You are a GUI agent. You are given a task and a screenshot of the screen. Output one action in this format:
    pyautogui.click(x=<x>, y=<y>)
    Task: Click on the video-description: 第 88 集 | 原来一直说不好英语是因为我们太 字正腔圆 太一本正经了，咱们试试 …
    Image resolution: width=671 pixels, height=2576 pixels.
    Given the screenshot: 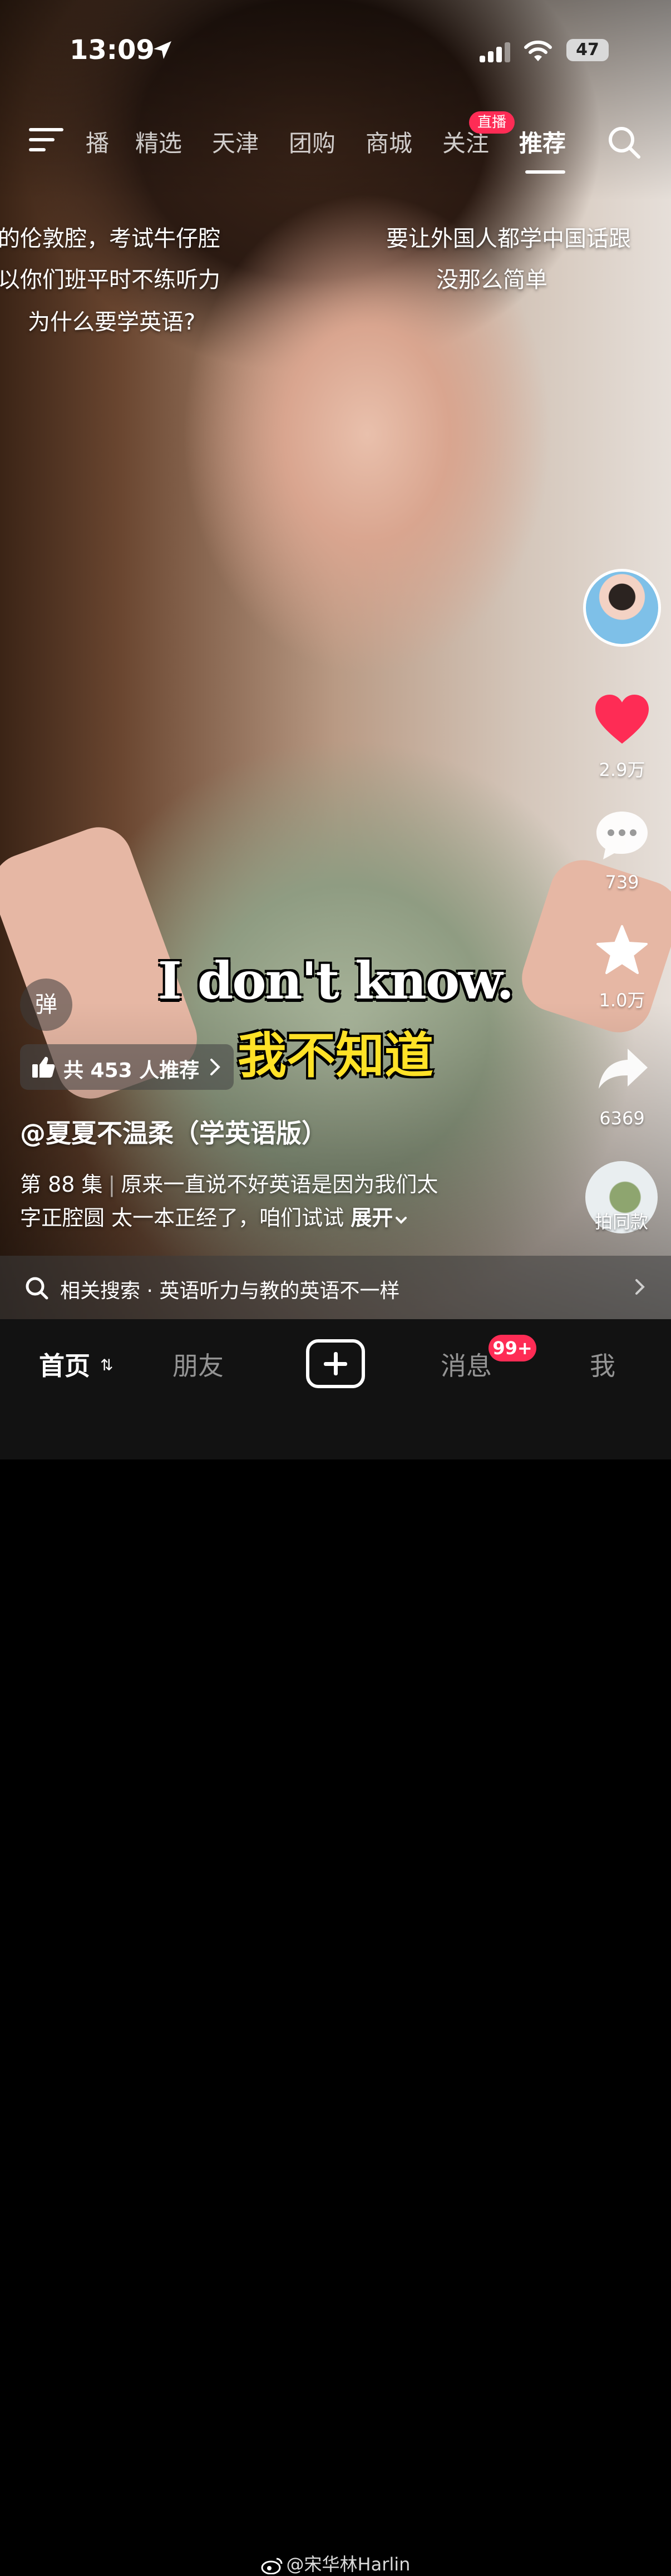 What is the action you would take?
    pyautogui.click(x=265, y=1201)
    